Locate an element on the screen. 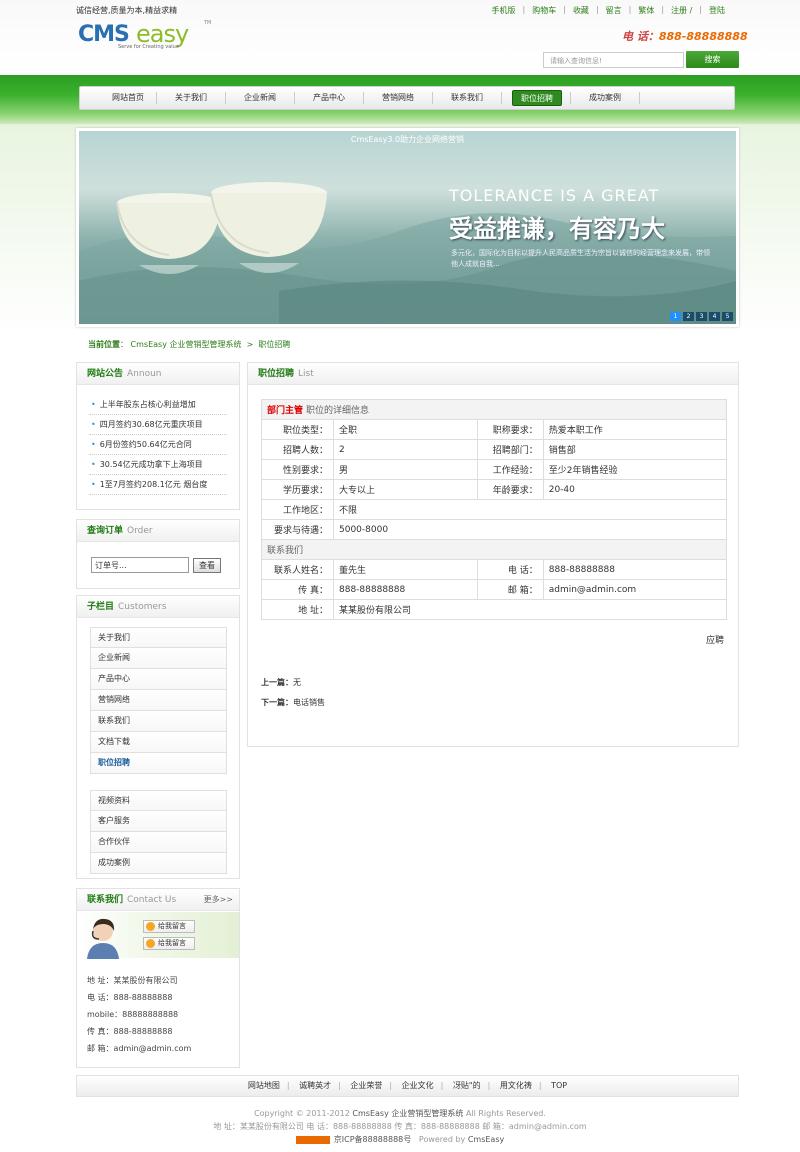 This screenshot has width=800, height=1152. notice-item: 上半年股东占核心利益增加 is located at coordinates (158, 405).